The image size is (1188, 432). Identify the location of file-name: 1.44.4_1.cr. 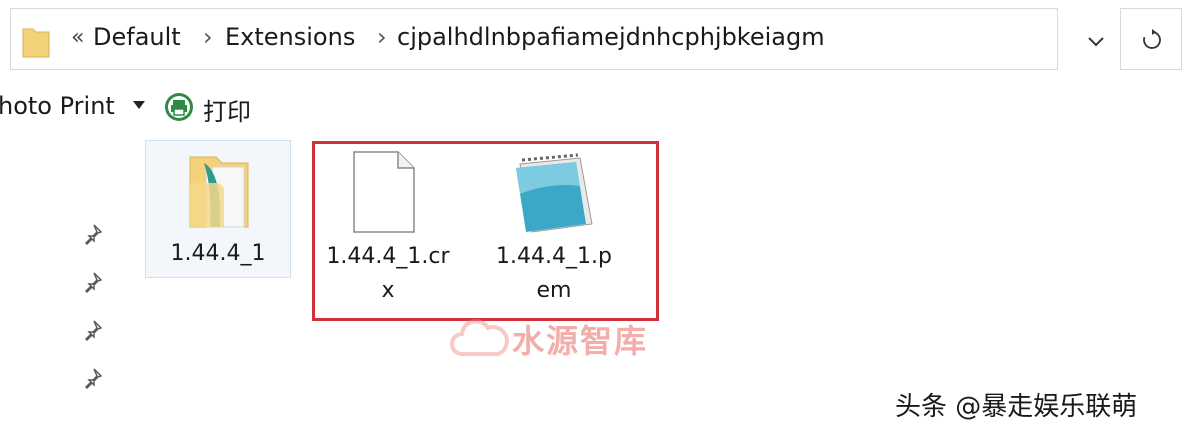
(388, 256).